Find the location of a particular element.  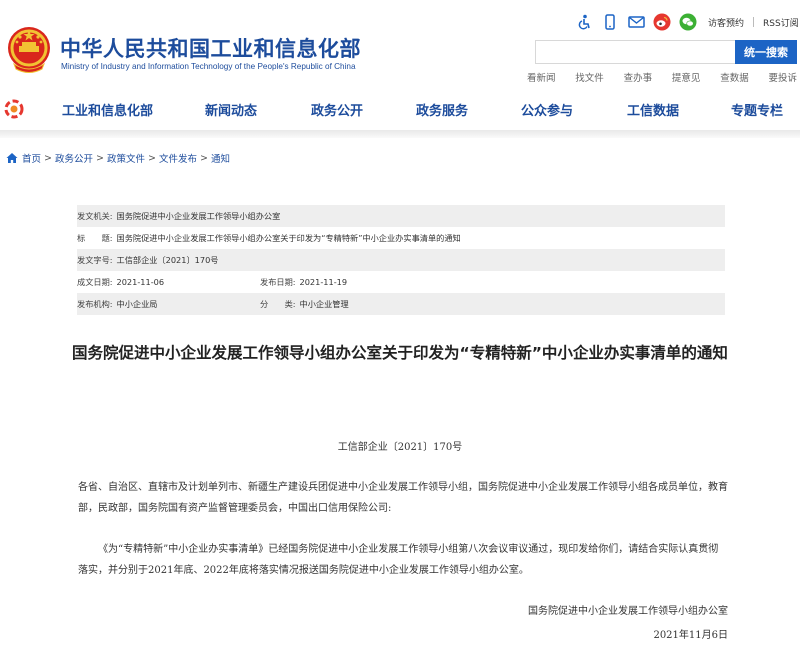

quick-link-news: 看新闻 is located at coordinates (541, 77).